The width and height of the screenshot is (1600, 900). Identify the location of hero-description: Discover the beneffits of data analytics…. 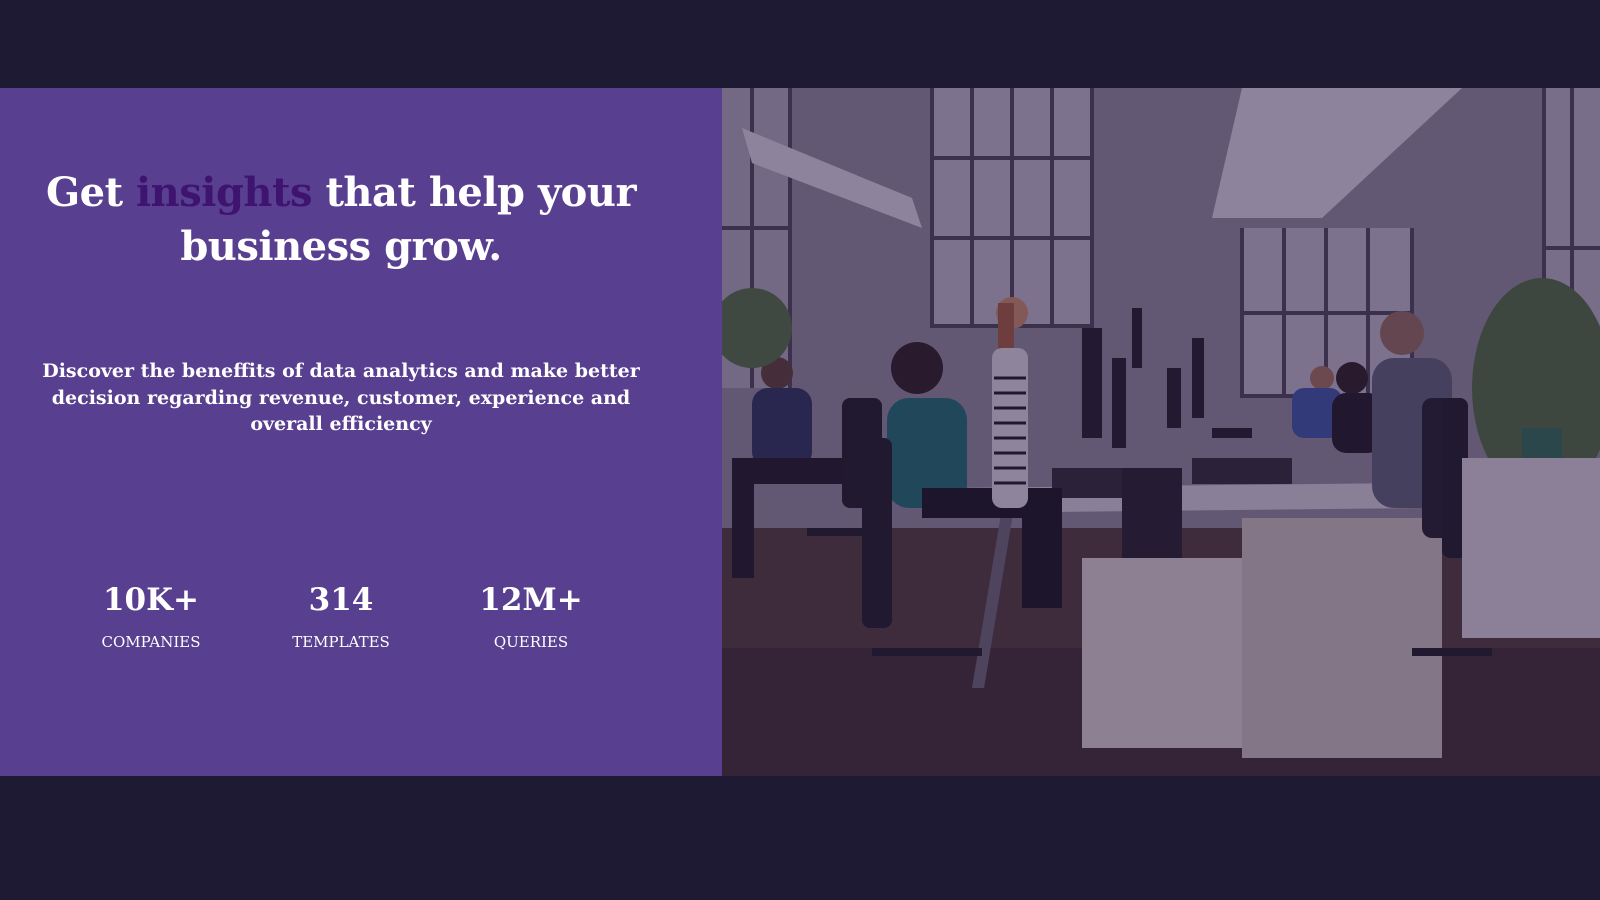
(341, 397).